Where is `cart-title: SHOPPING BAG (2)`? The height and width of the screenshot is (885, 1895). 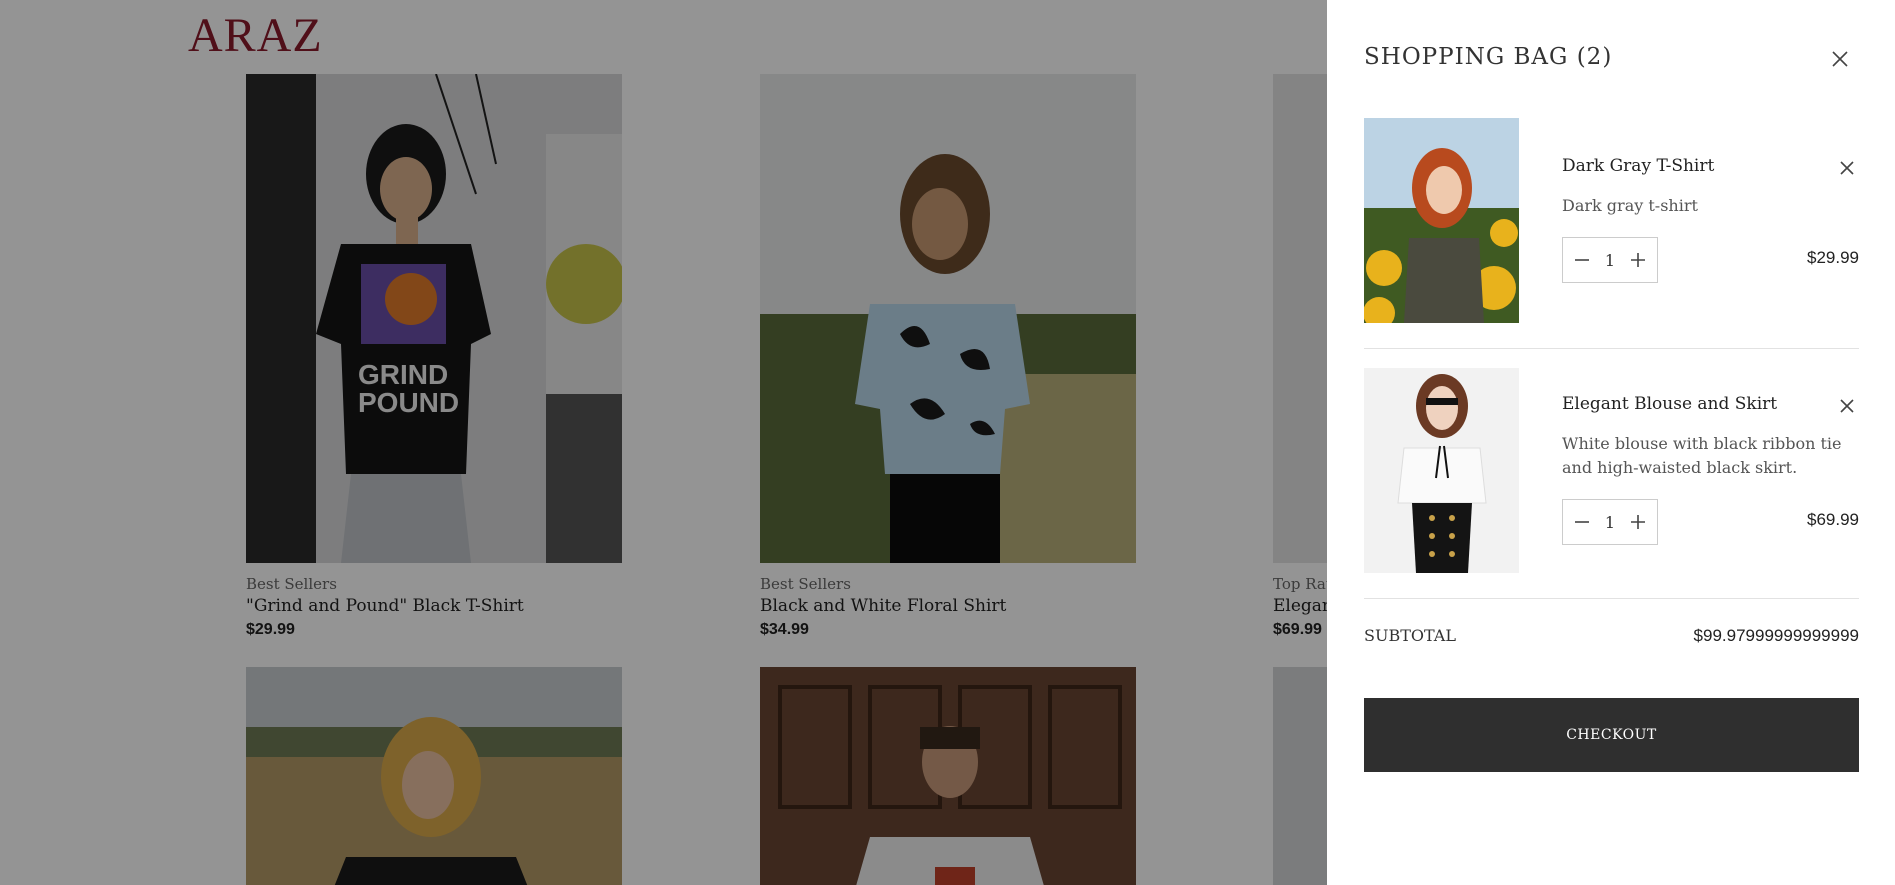 cart-title: SHOPPING BAG (2) is located at coordinates (1488, 57).